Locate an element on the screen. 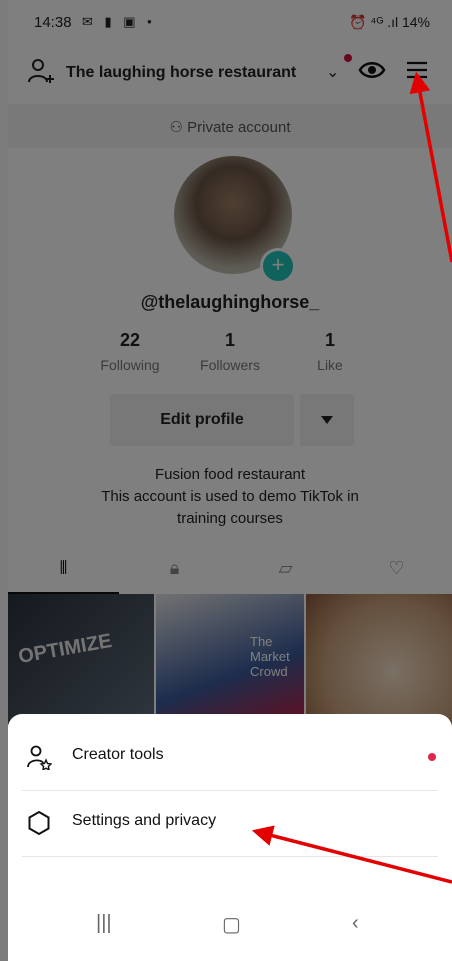 Image resolution: width=452 pixels, height=961 pixels. creator-tools-label: Creator tools is located at coordinates (118, 754).